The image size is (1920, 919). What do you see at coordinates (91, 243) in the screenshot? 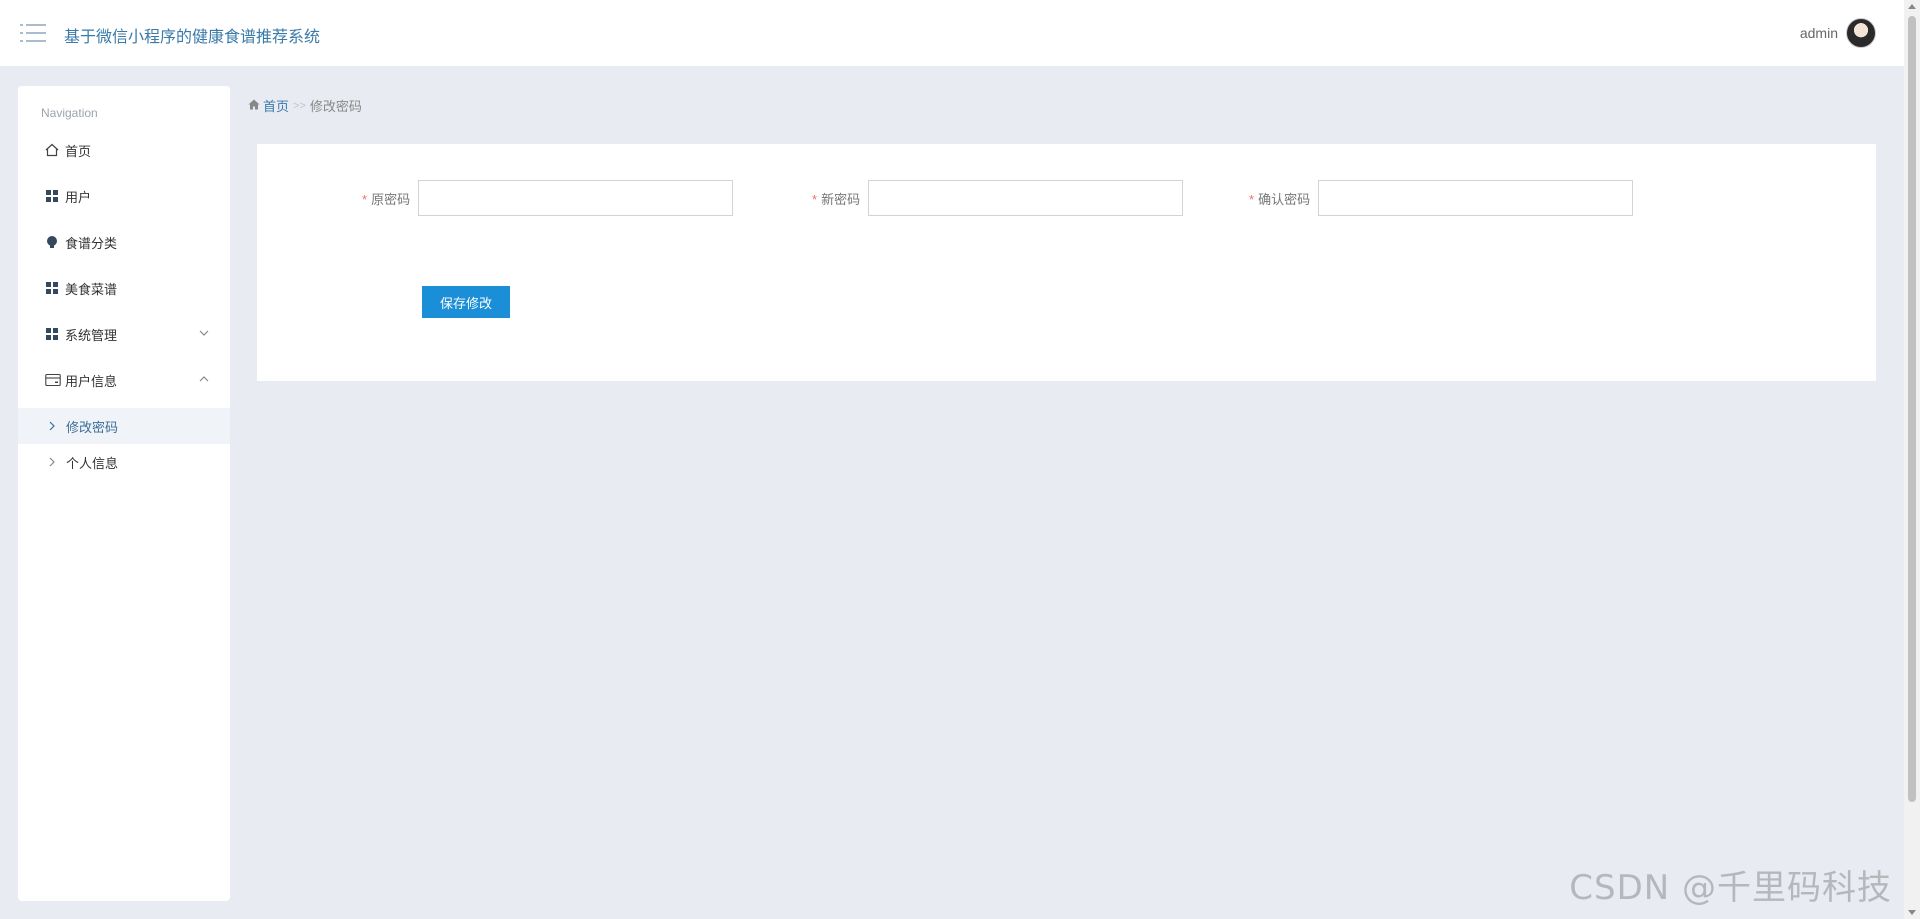
I see `sidebar-item-label: 食谱分类` at bounding box center [91, 243].